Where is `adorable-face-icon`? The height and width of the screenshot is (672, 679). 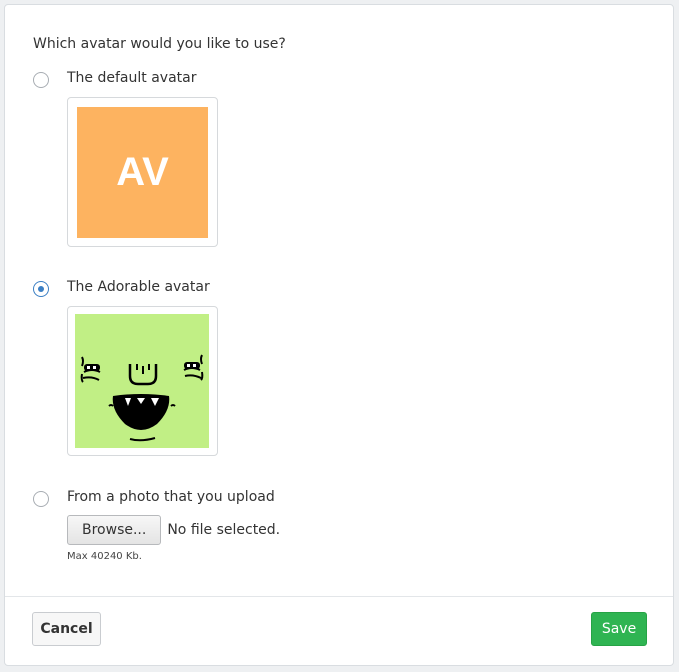 adorable-face-icon is located at coordinates (142, 398).